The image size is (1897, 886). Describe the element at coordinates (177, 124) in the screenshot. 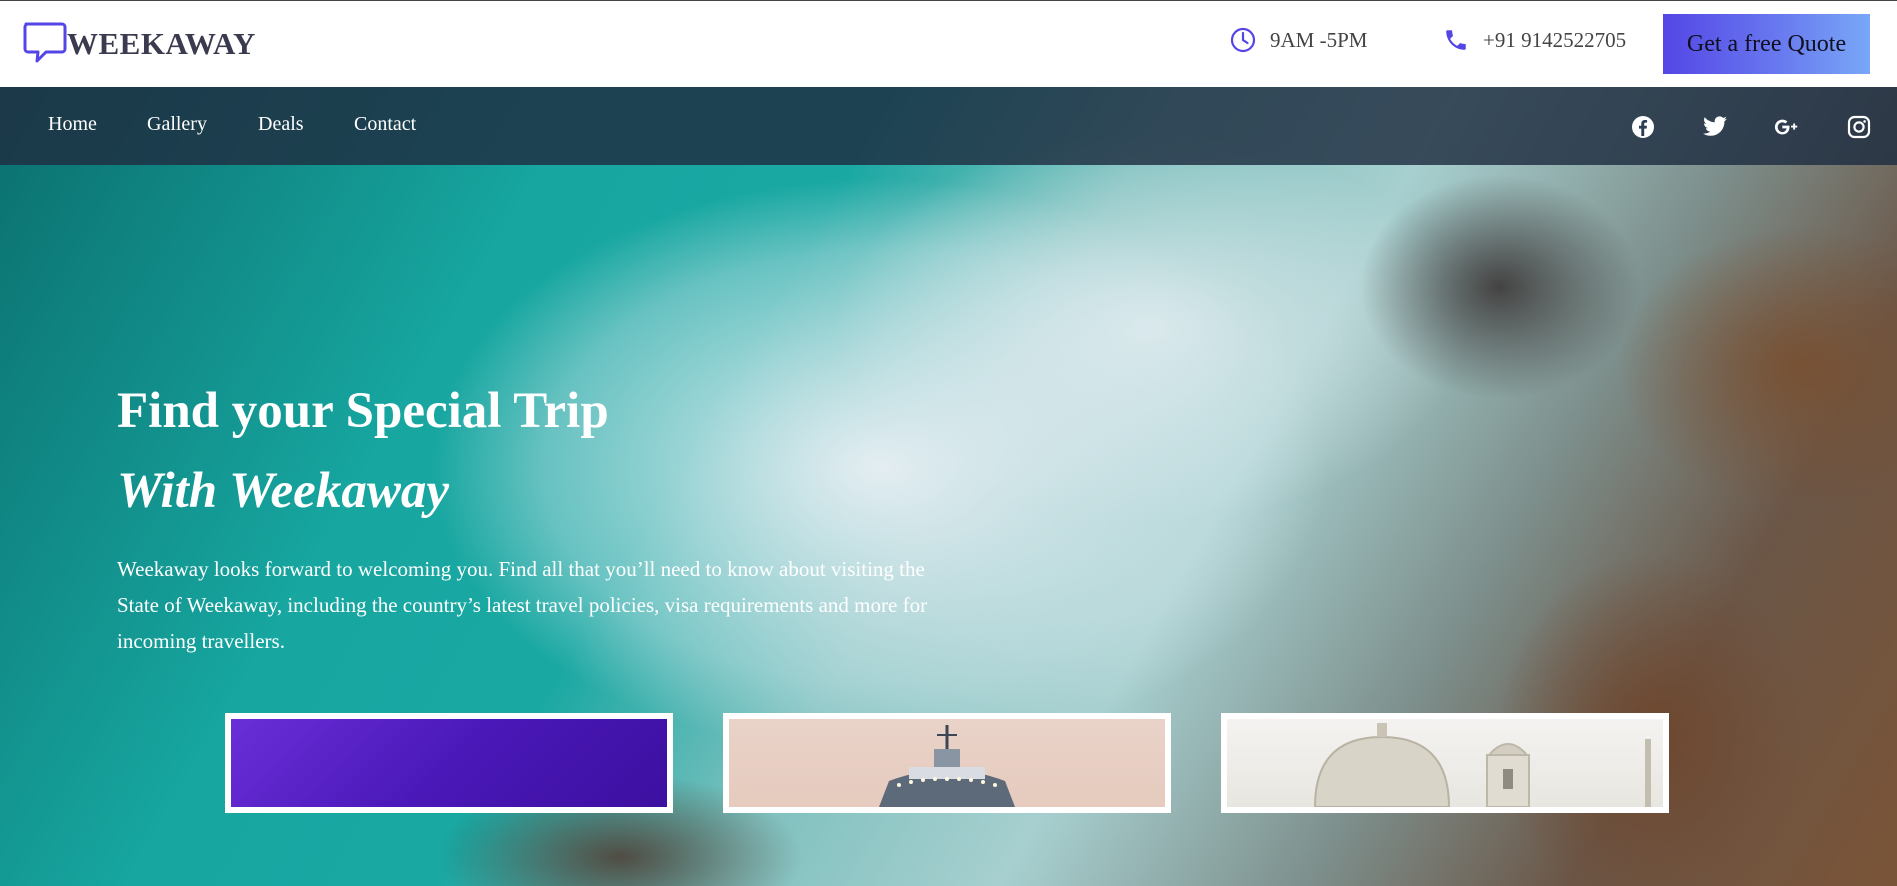

I see `nav-gallery: Gallery` at that location.